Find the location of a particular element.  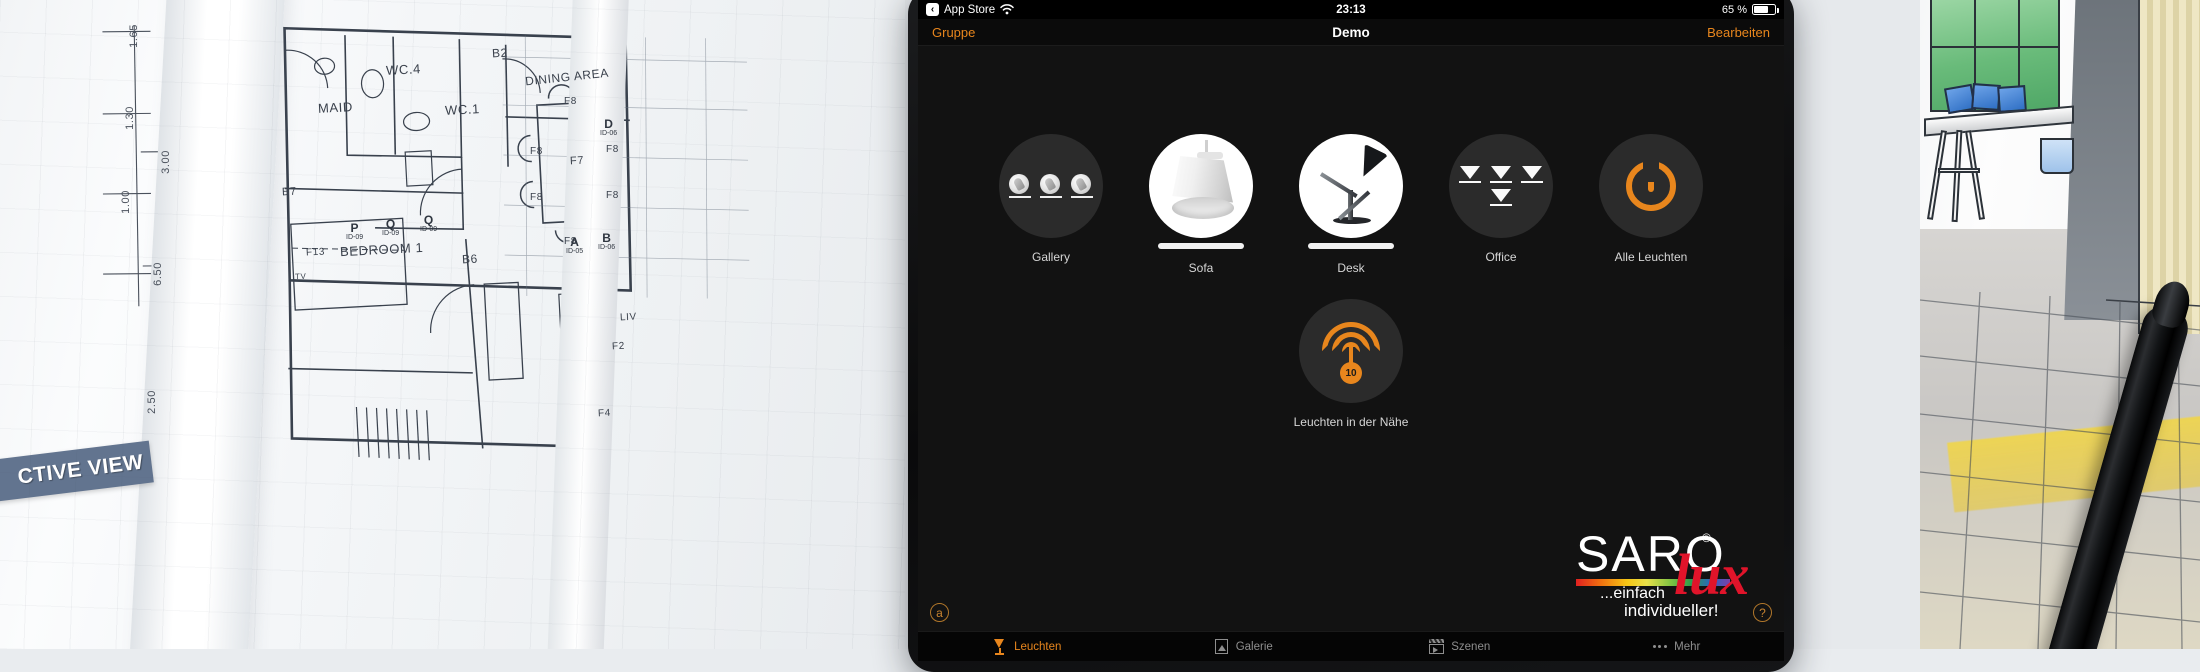

pendant-row-top is located at coordinates (1501, 174).